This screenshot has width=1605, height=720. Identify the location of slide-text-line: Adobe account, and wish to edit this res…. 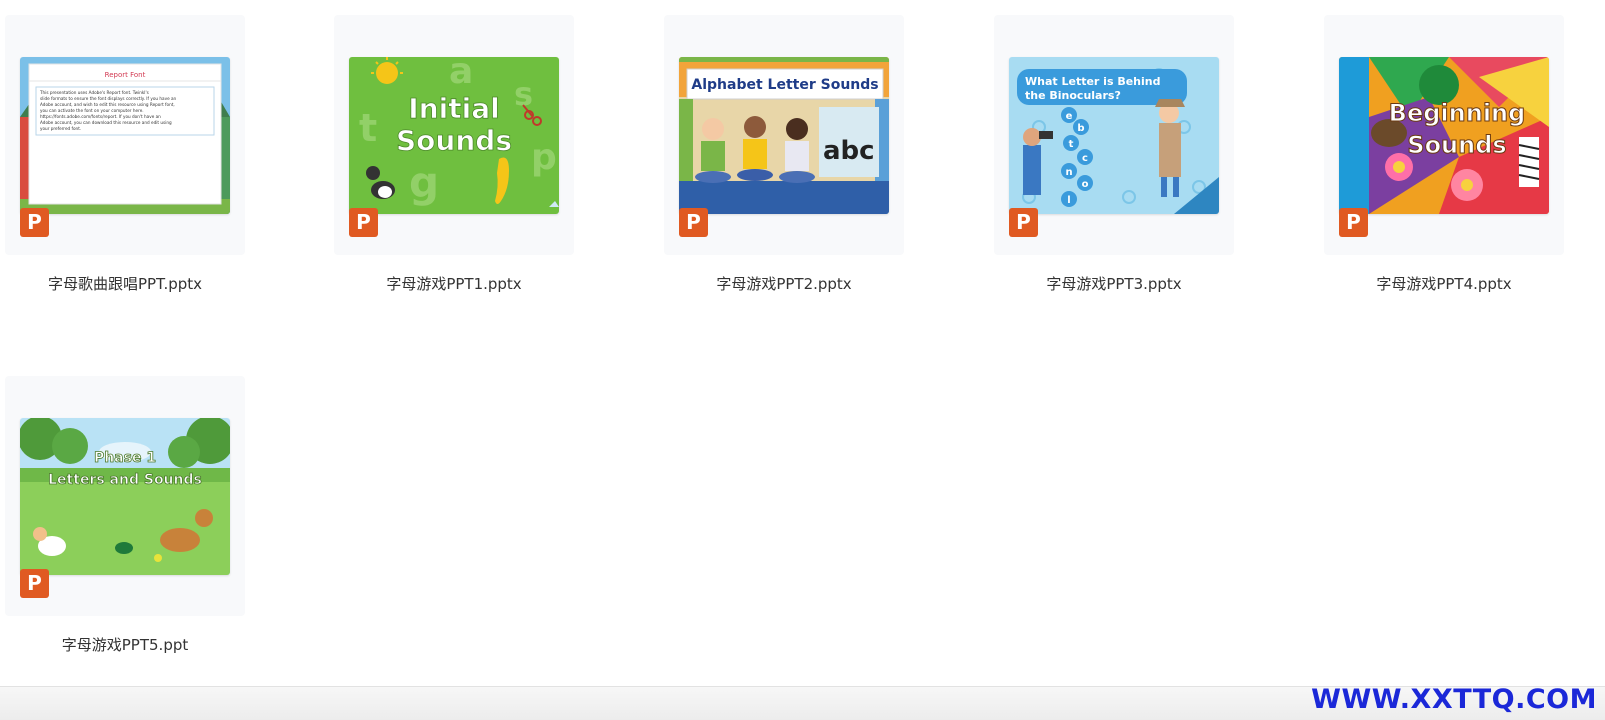
(107, 104).